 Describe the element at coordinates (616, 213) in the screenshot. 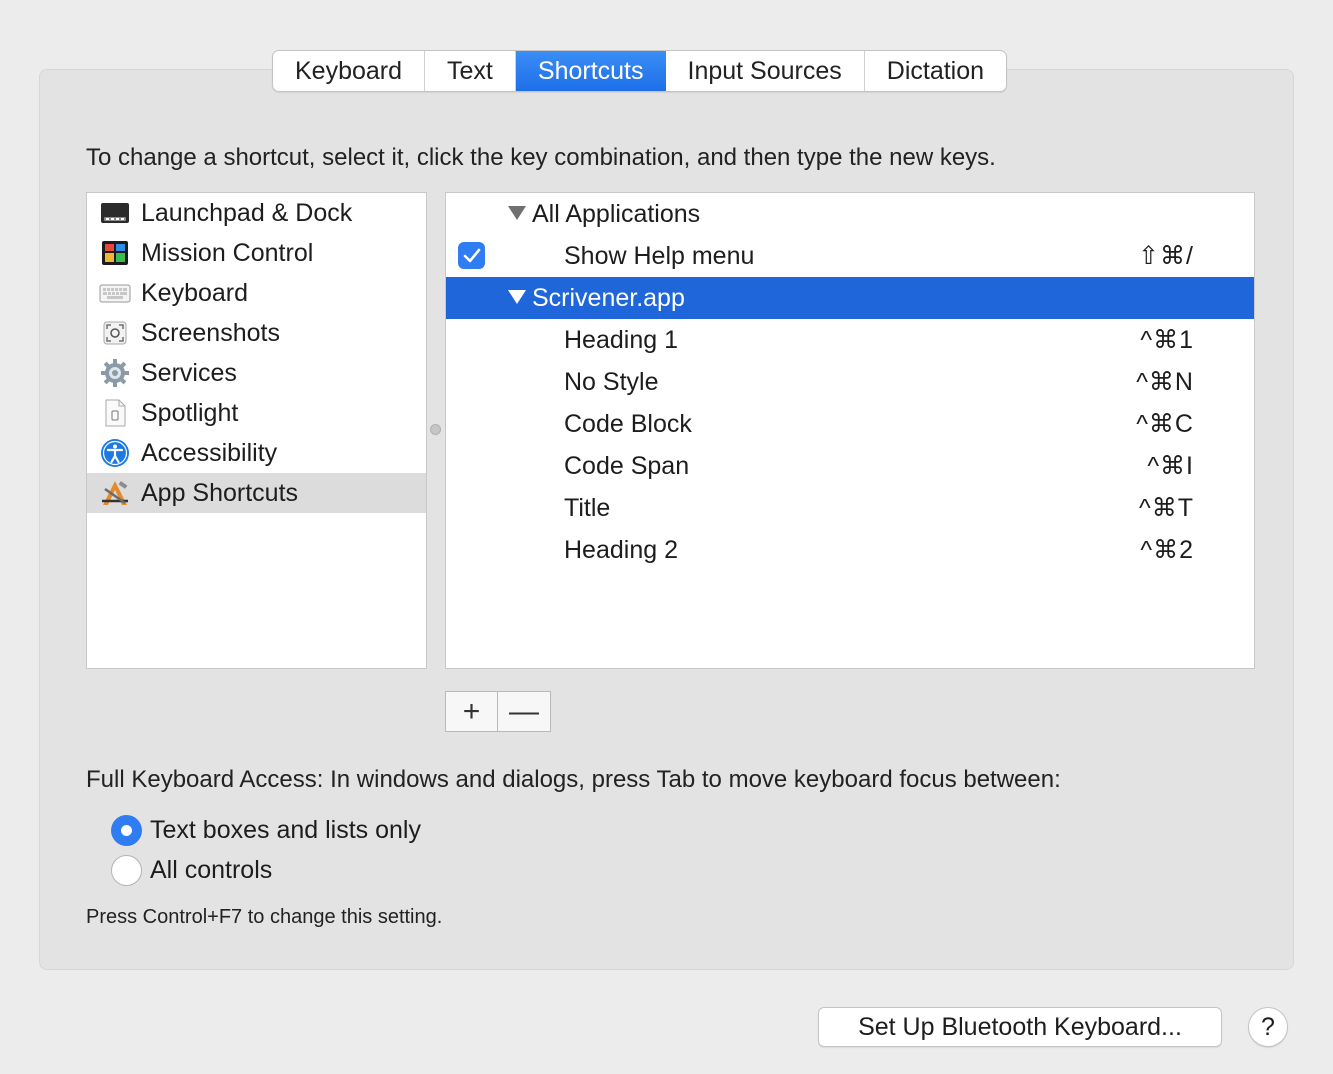

I see `group-label: All Applications` at that location.